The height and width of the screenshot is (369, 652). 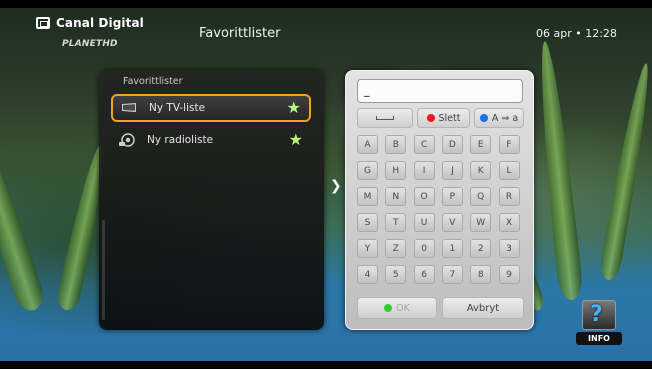 I want to click on key-l: L, so click(x=509, y=170).